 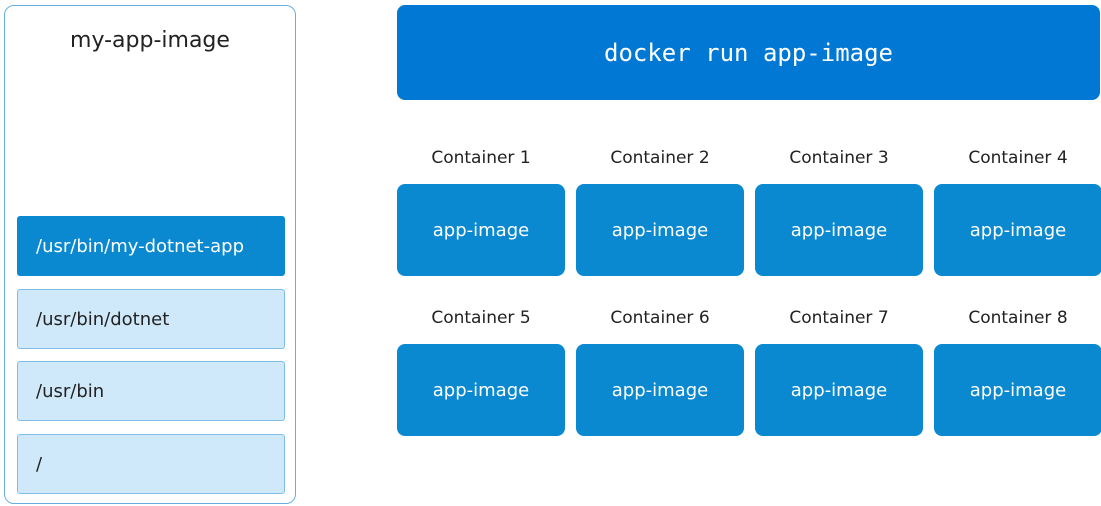 I want to click on docker-run-banner: docker run app-image, so click(x=748, y=52).